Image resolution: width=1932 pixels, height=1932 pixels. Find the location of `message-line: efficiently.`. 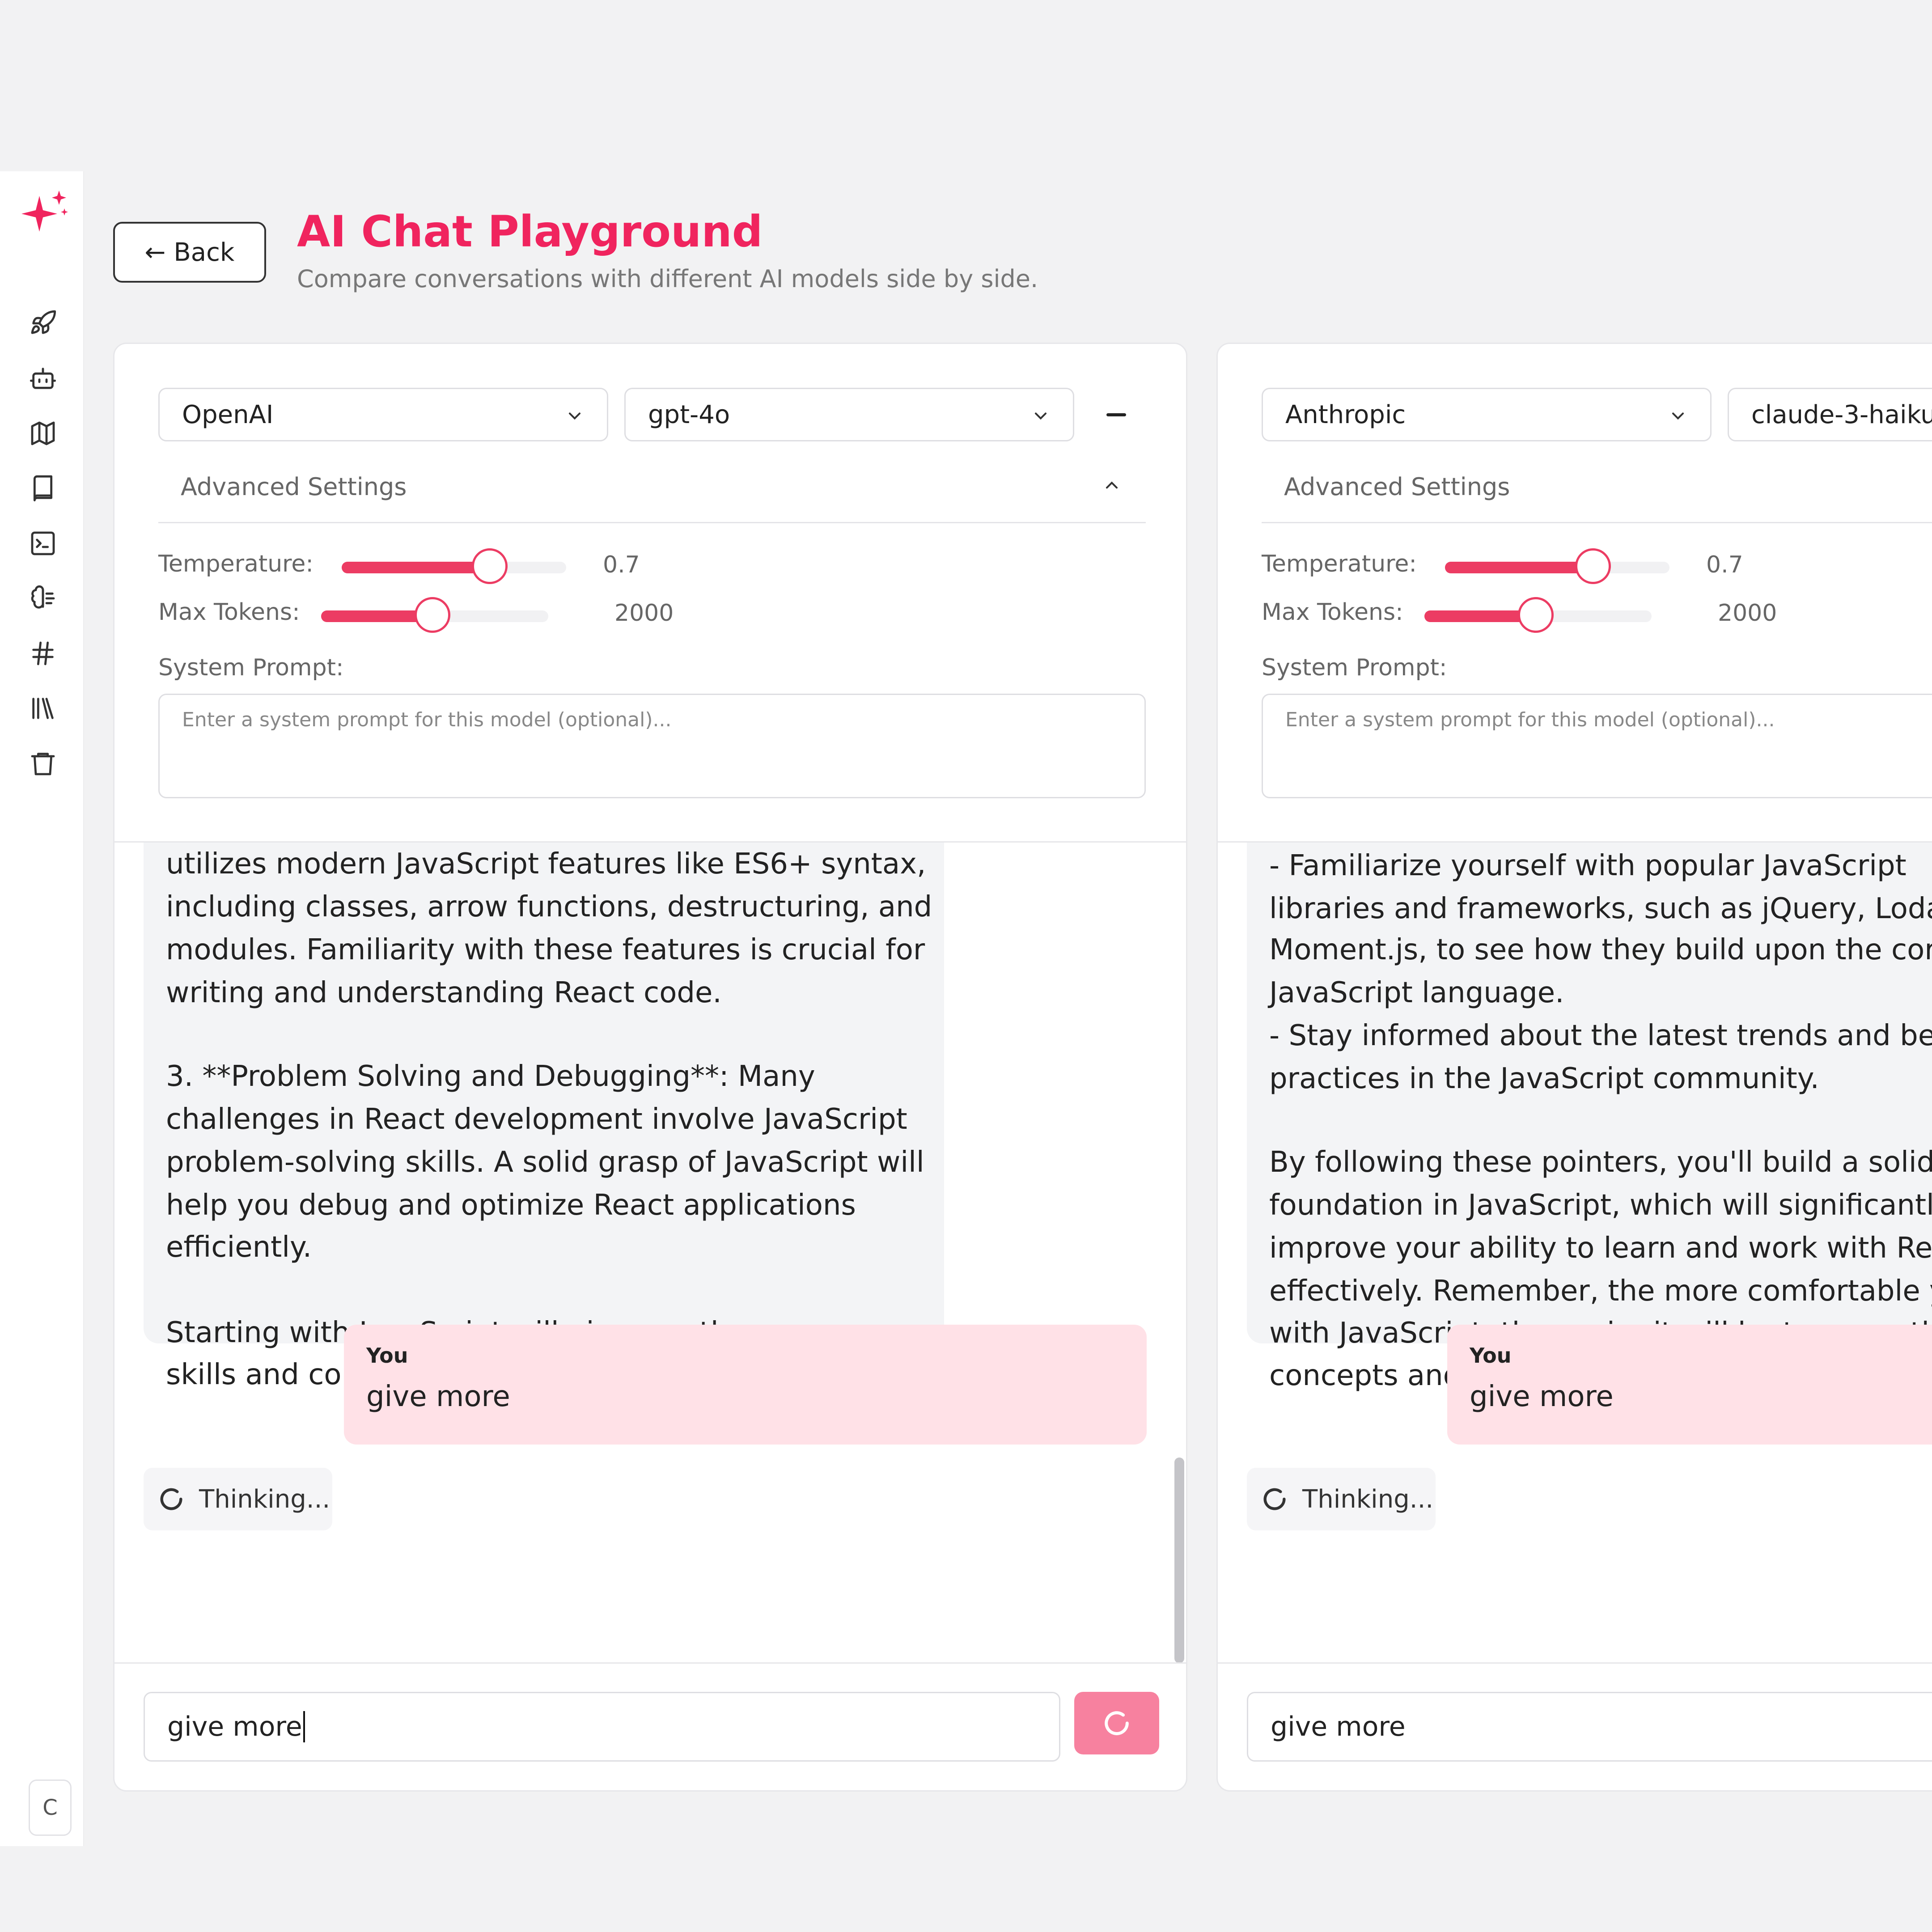

message-line: efficiently. is located at coordinates (239, 1247).